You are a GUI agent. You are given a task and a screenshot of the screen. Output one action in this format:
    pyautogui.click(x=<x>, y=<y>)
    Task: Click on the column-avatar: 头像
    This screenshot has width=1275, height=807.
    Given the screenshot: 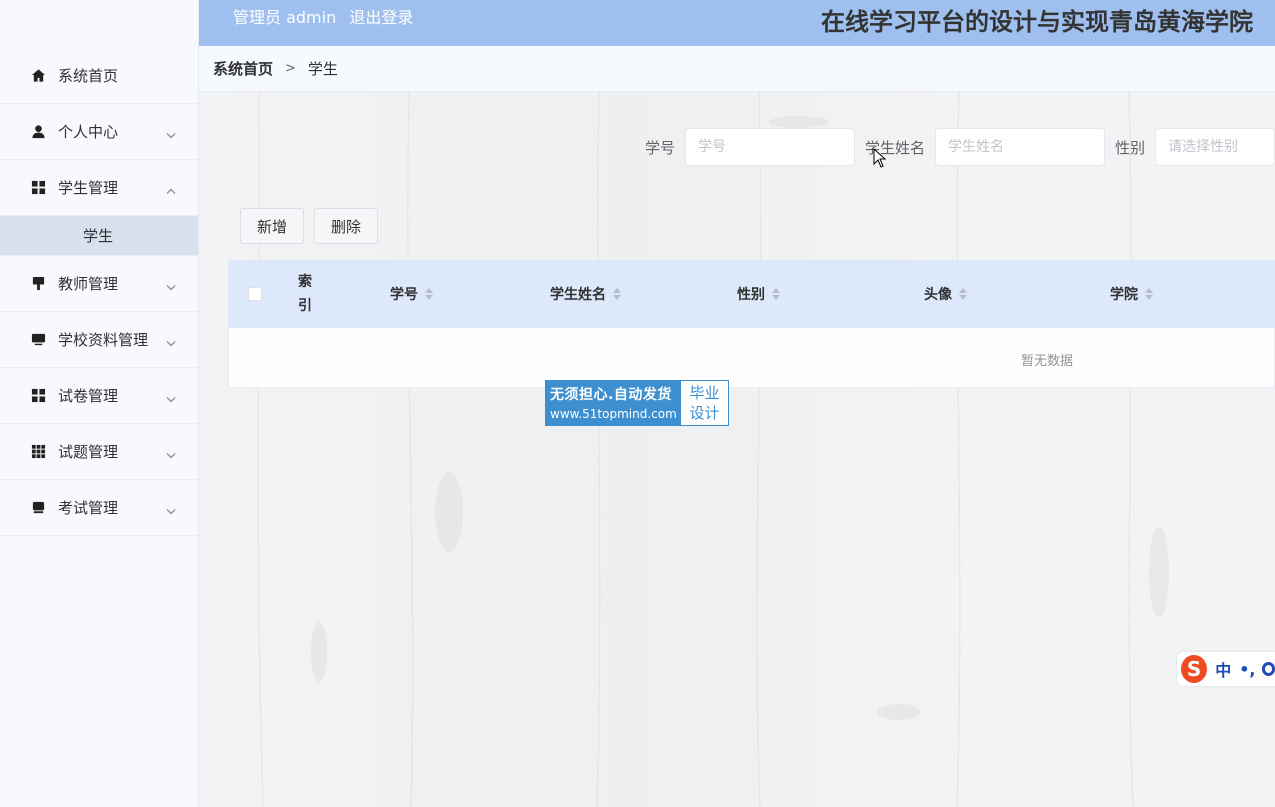 What is the action you would take?
    pyautogui.click(x=945, y=294)
    